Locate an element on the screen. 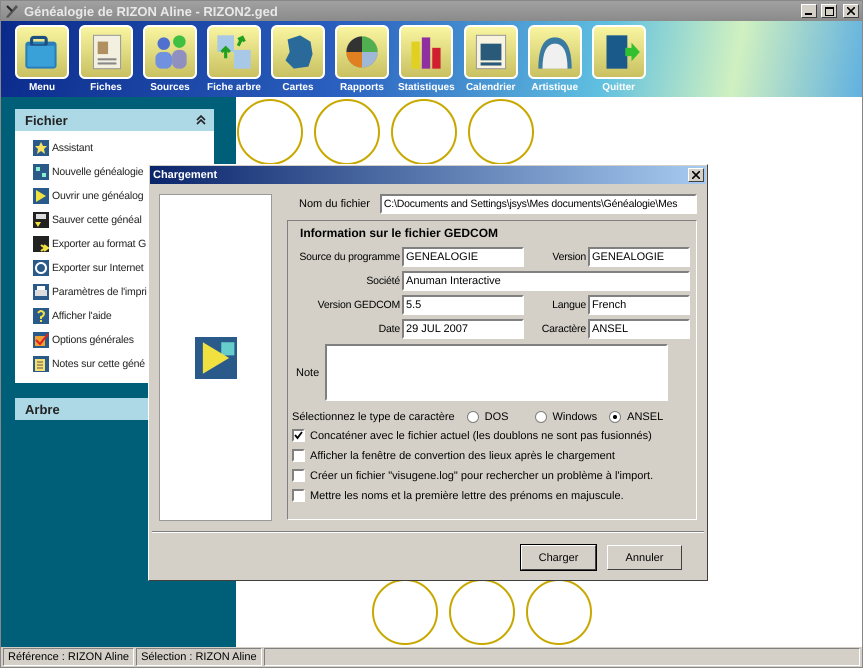 The height and width of the screenshot is (668, 863). field-label: Sélectionnez le type de caractère is located at coordinates (373, 417).